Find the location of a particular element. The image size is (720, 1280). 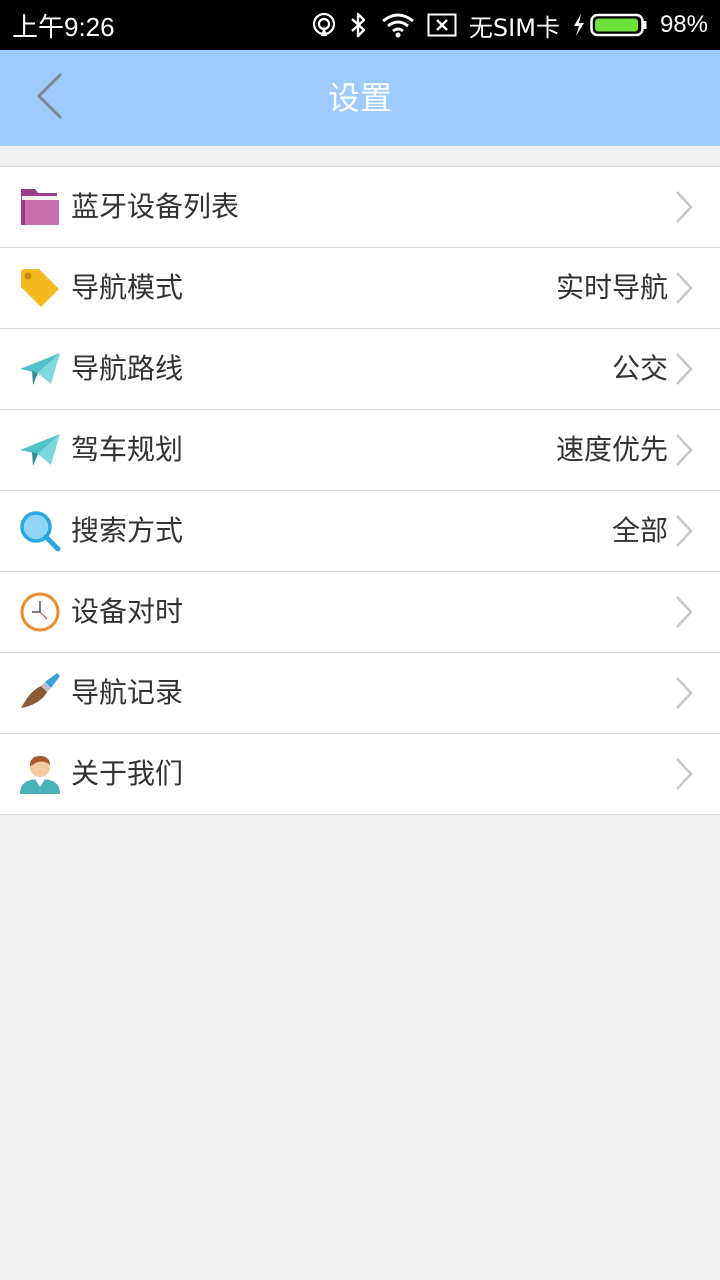

setting-row-navigation-mode: 导航模式 实时导航 is located at coordinates (360, 288).